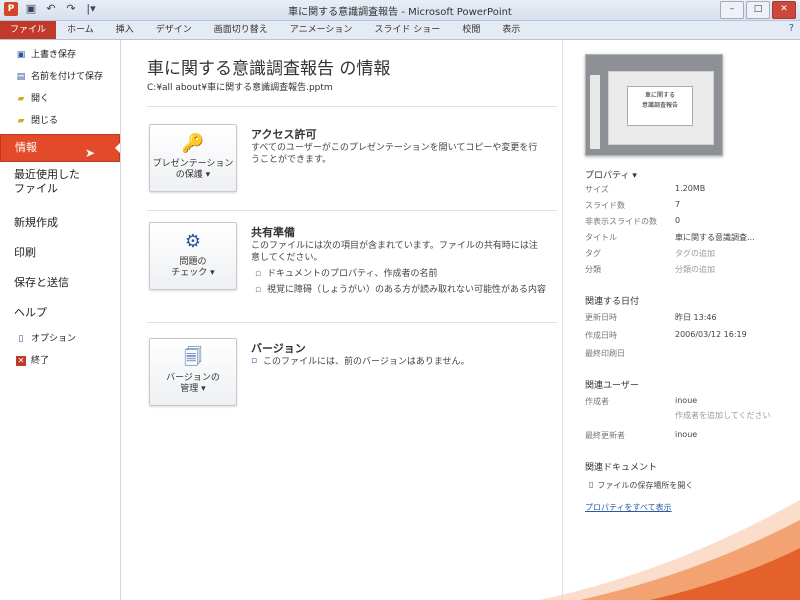 The height and width of the screenshot is (600, 800). What do you see at coordinates (60, 283) in the screenshot?
I see `nav-send-save: 保存と送信` at bounding box center [60, 283].